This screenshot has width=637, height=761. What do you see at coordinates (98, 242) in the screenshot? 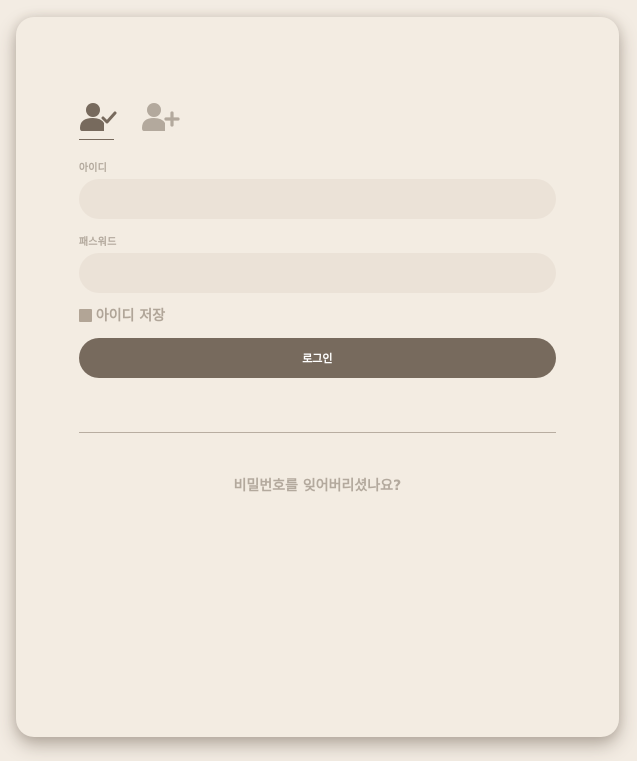
I see `password-label: 패스워드` at bounding box center [98, 242].